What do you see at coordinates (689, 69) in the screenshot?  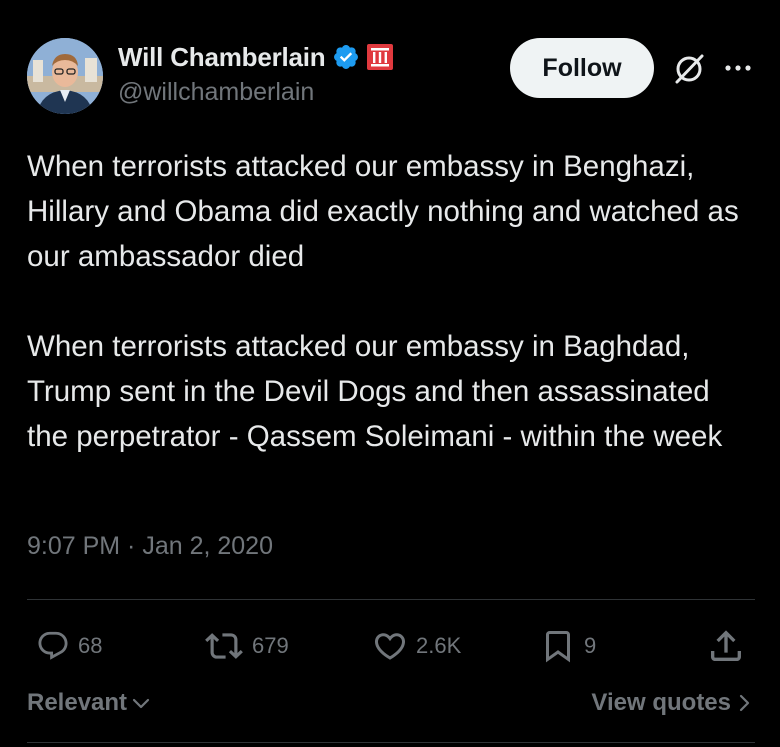 I see `grok-icon` at bounding box center [689, 69].